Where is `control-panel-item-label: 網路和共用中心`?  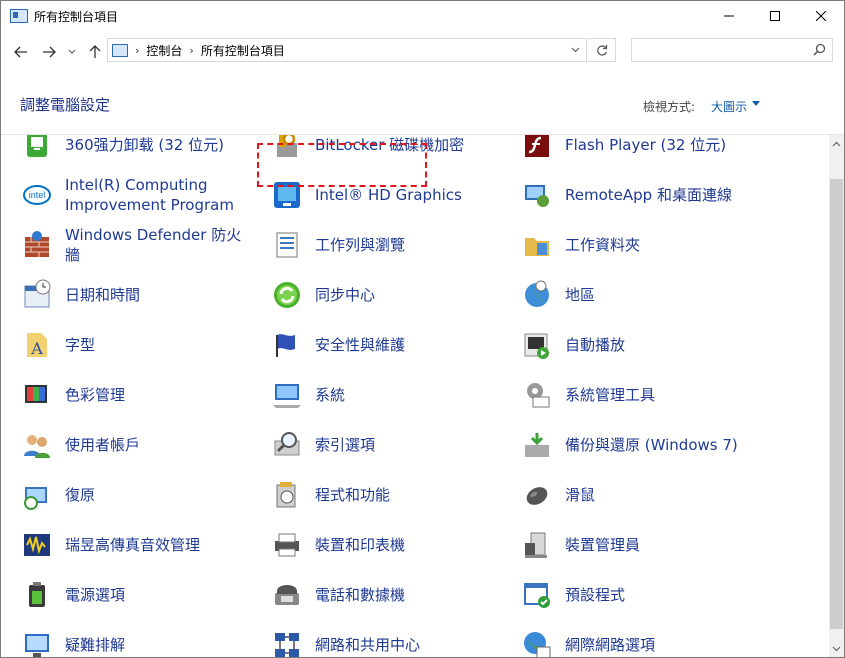 control-panel-item-label: 網路和共用中心 is located at coordinates (367, 645).